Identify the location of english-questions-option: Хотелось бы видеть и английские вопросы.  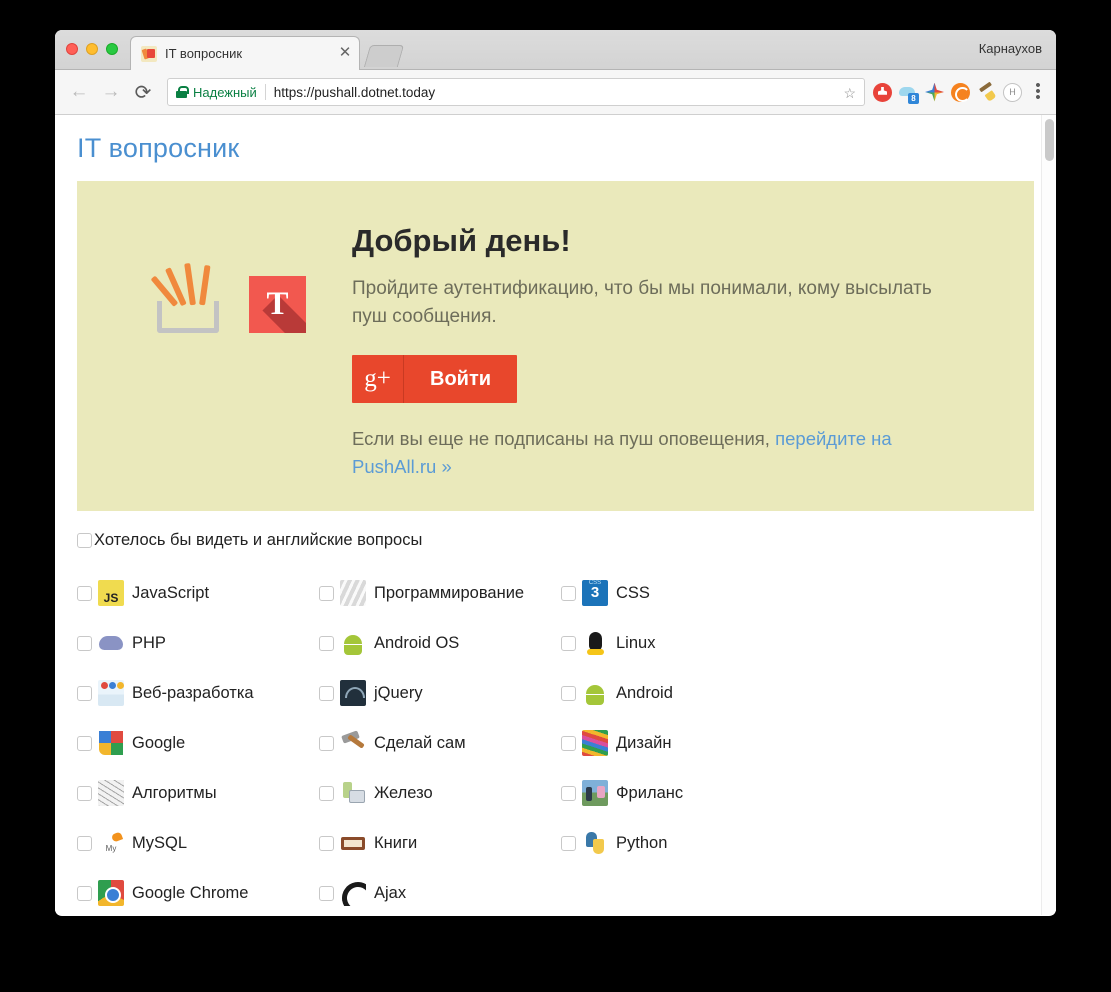
(555, 540).